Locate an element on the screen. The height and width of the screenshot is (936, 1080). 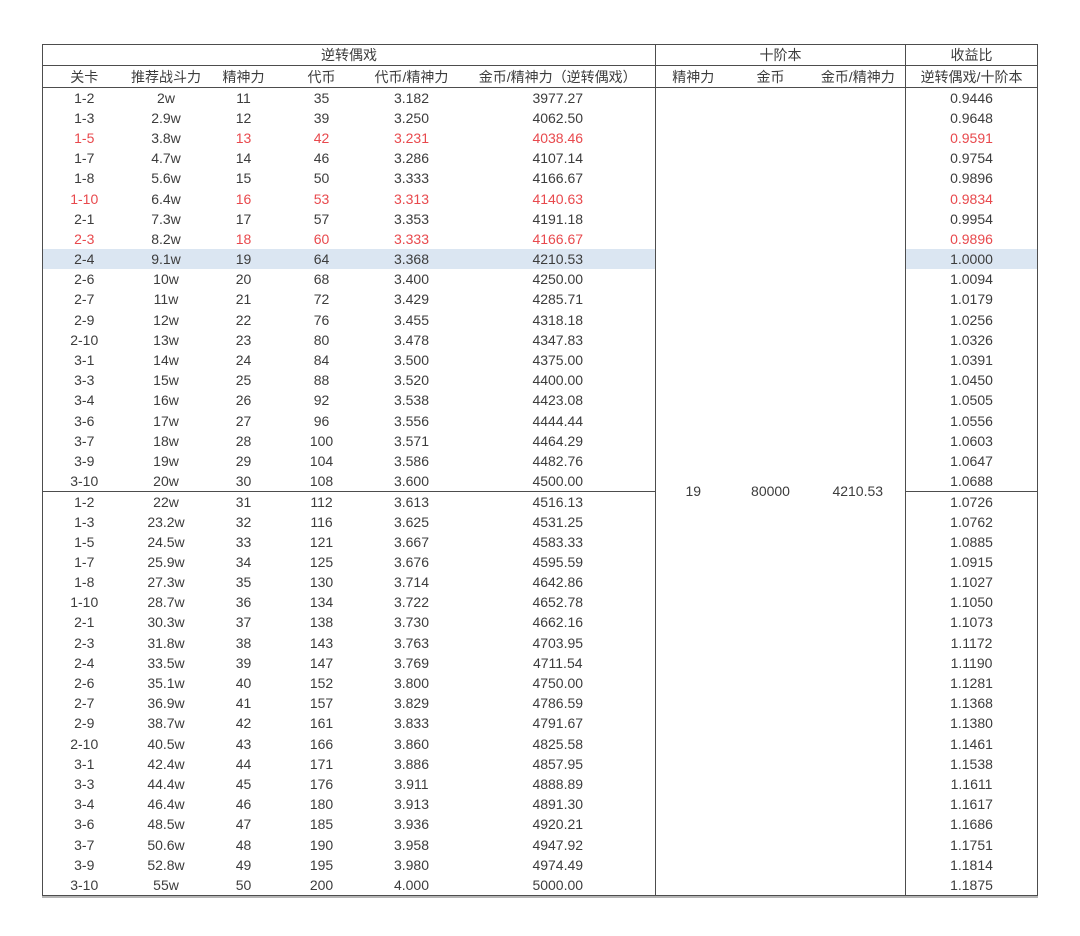
cell-spirit: 15 is located at coordinates (243, 178).